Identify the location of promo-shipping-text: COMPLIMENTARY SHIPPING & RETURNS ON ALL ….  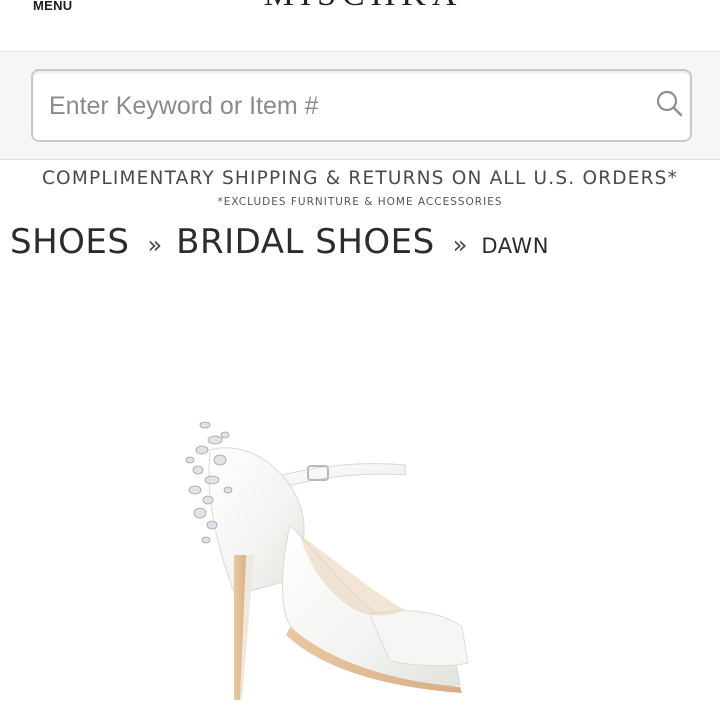
(360, 178).